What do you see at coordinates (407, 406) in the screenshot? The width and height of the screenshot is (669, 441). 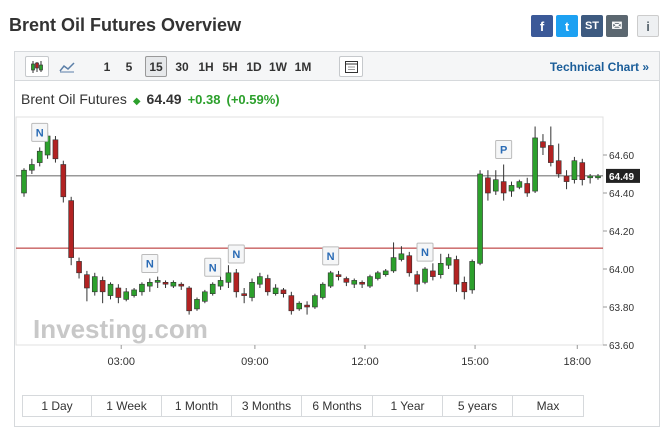 I see `range-1-year: 1 Year` at bounding box center [407, 406].